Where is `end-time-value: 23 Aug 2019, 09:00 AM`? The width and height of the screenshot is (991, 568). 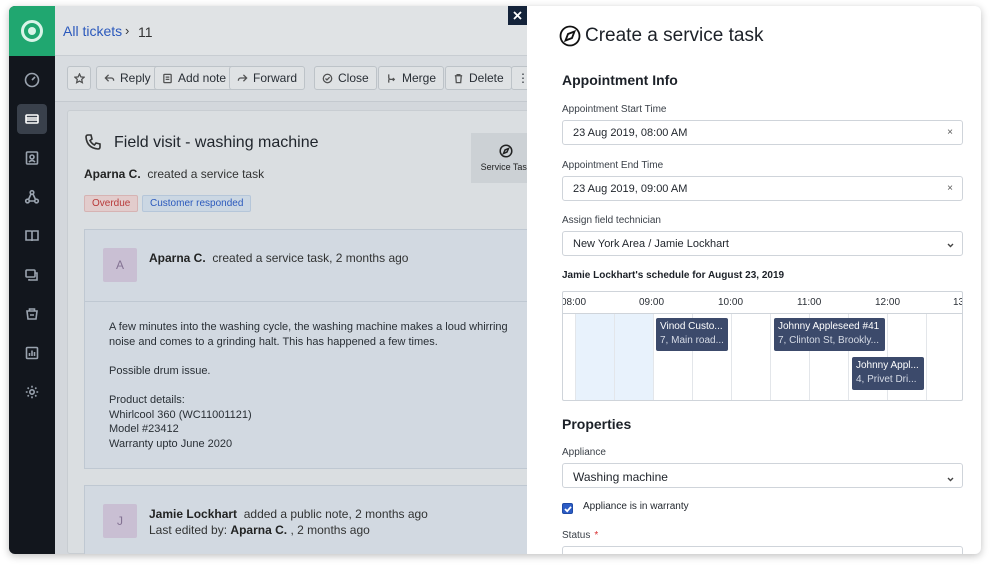 end-time-value: 23 Aug 2019, 09:00 AM is located at coordinates (630, 189).